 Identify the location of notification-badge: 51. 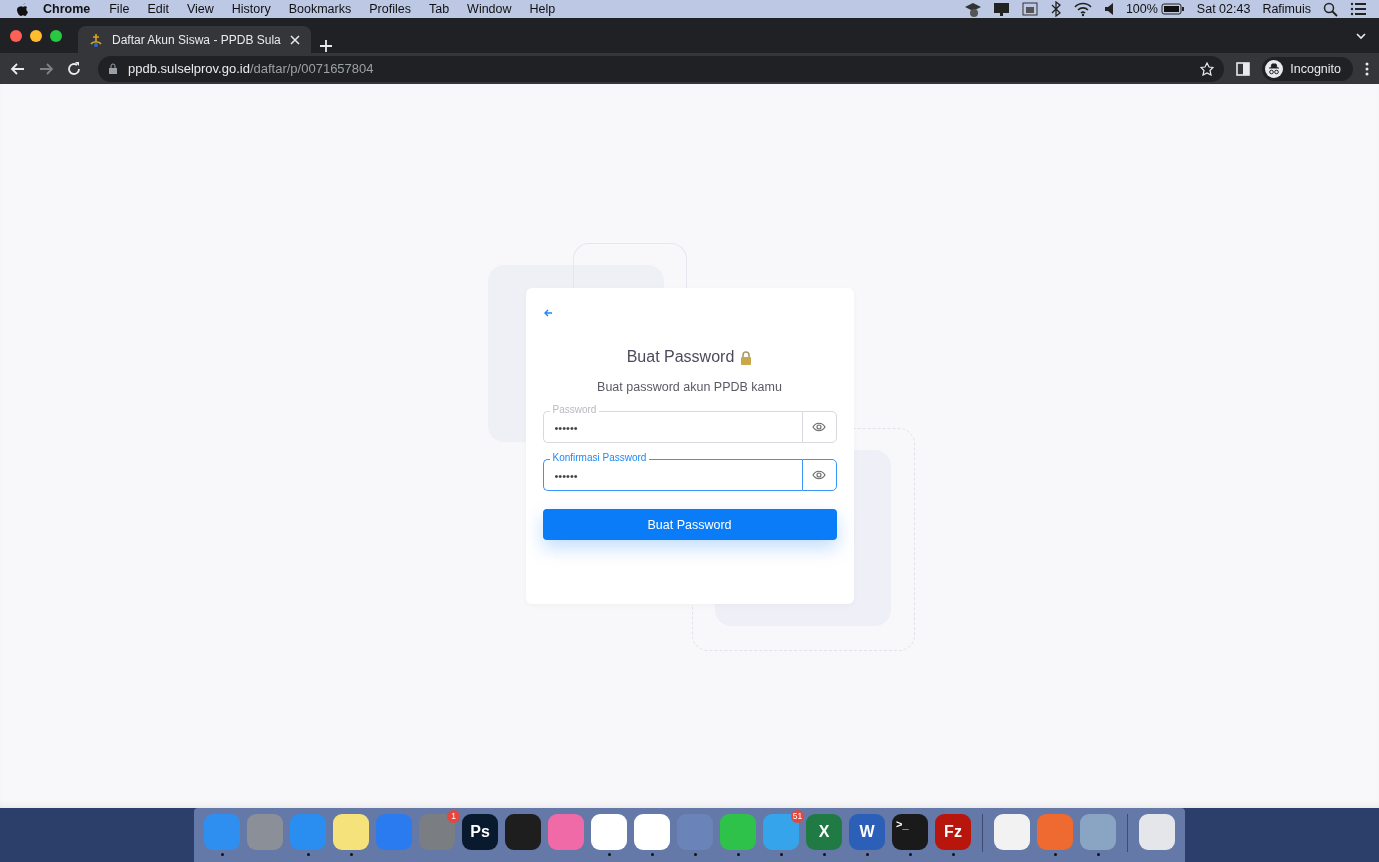
(797, 816).